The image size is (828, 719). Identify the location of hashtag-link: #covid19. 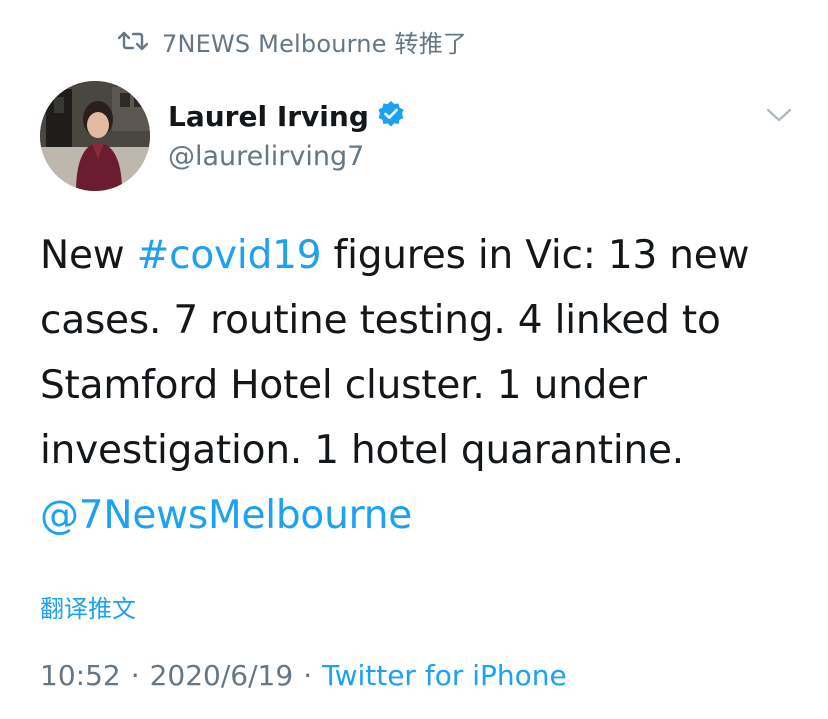
(229, 255).